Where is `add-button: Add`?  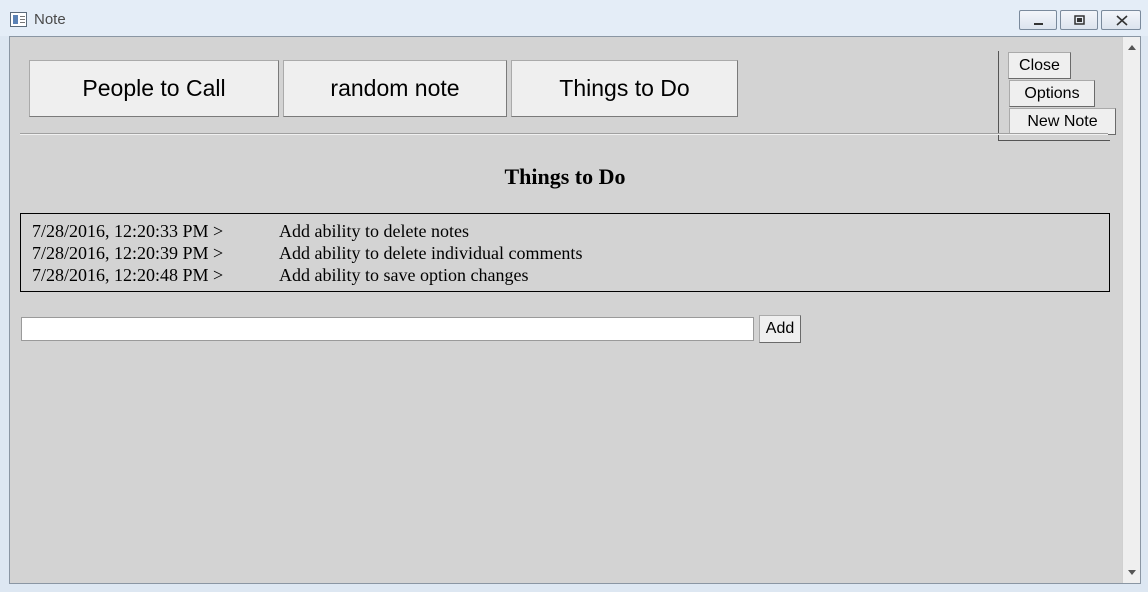
add-button: Add is located at coordinates (780, 329).